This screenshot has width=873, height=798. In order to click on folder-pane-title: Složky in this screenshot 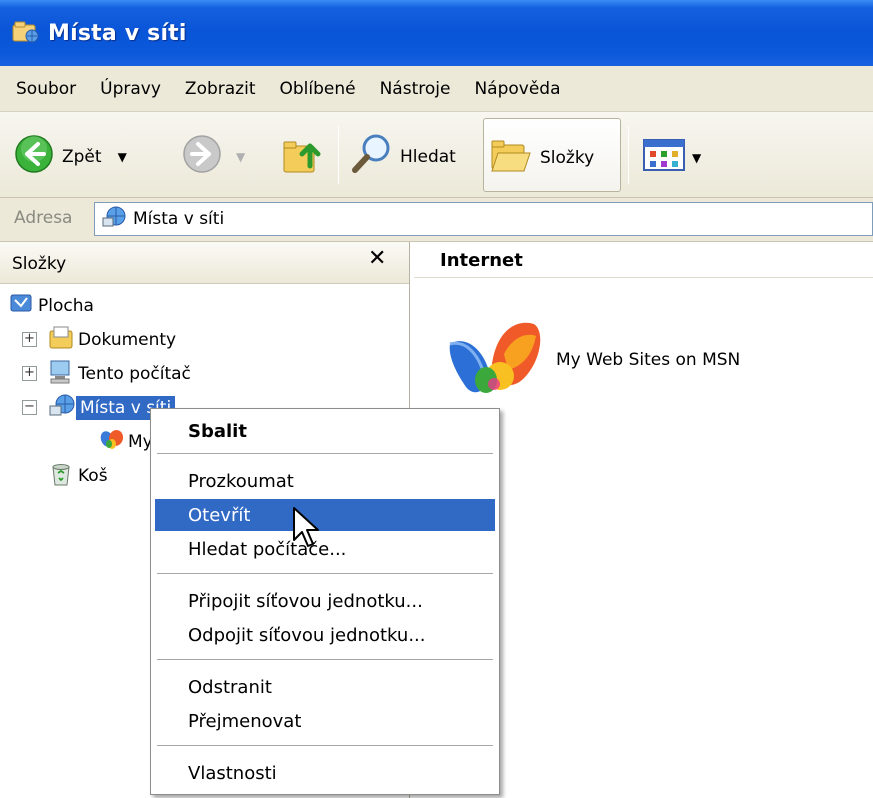, I will do `click(39, 264)`.